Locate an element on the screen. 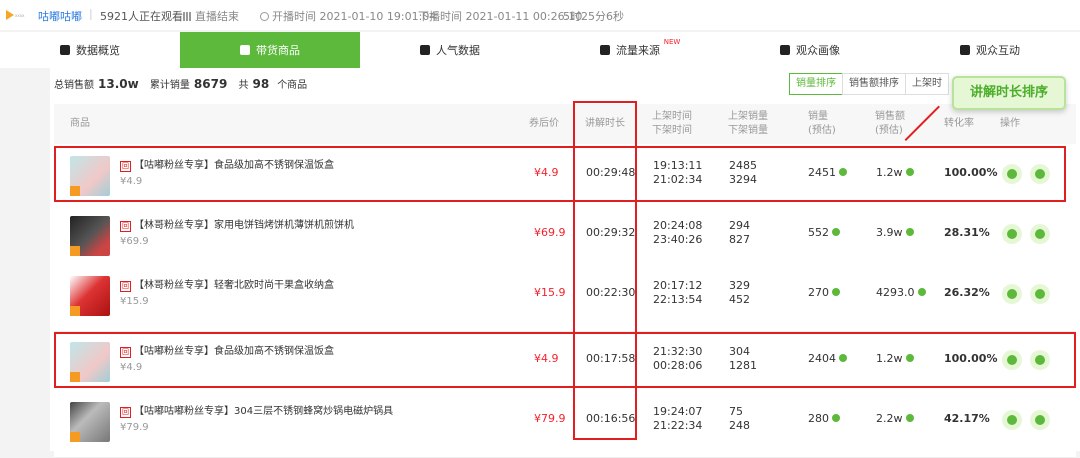 The height and width of the screenshot is (458, 1080). sales-amount: 3.9w is located at coordinates (895, 232).